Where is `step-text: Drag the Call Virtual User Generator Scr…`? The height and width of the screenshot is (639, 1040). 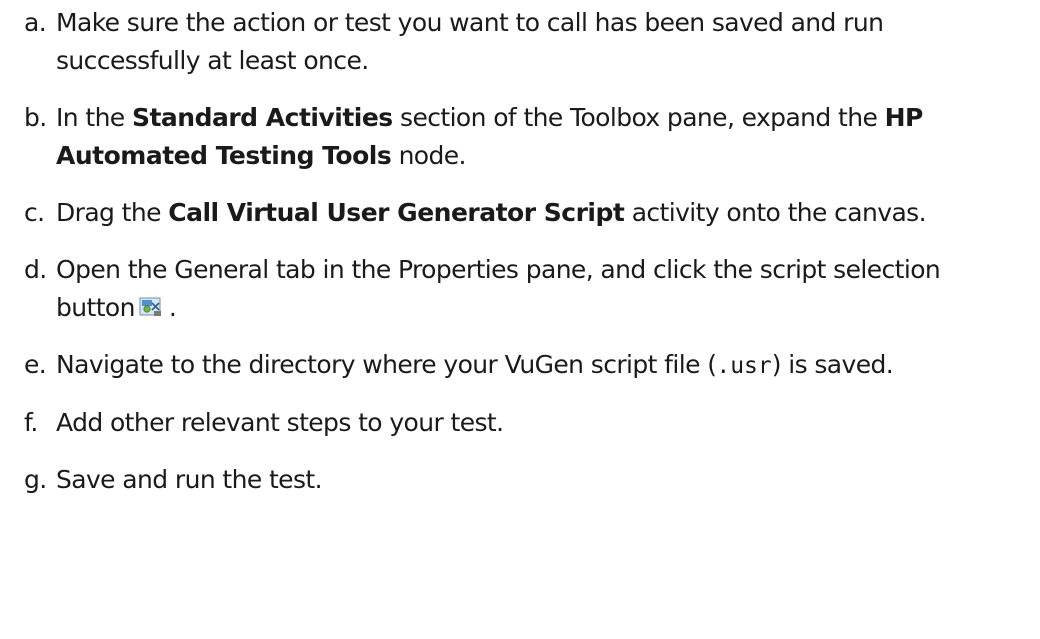 step-text: Drag the Call Virtual User Generator Scr… is located at coordinates (536, 213).